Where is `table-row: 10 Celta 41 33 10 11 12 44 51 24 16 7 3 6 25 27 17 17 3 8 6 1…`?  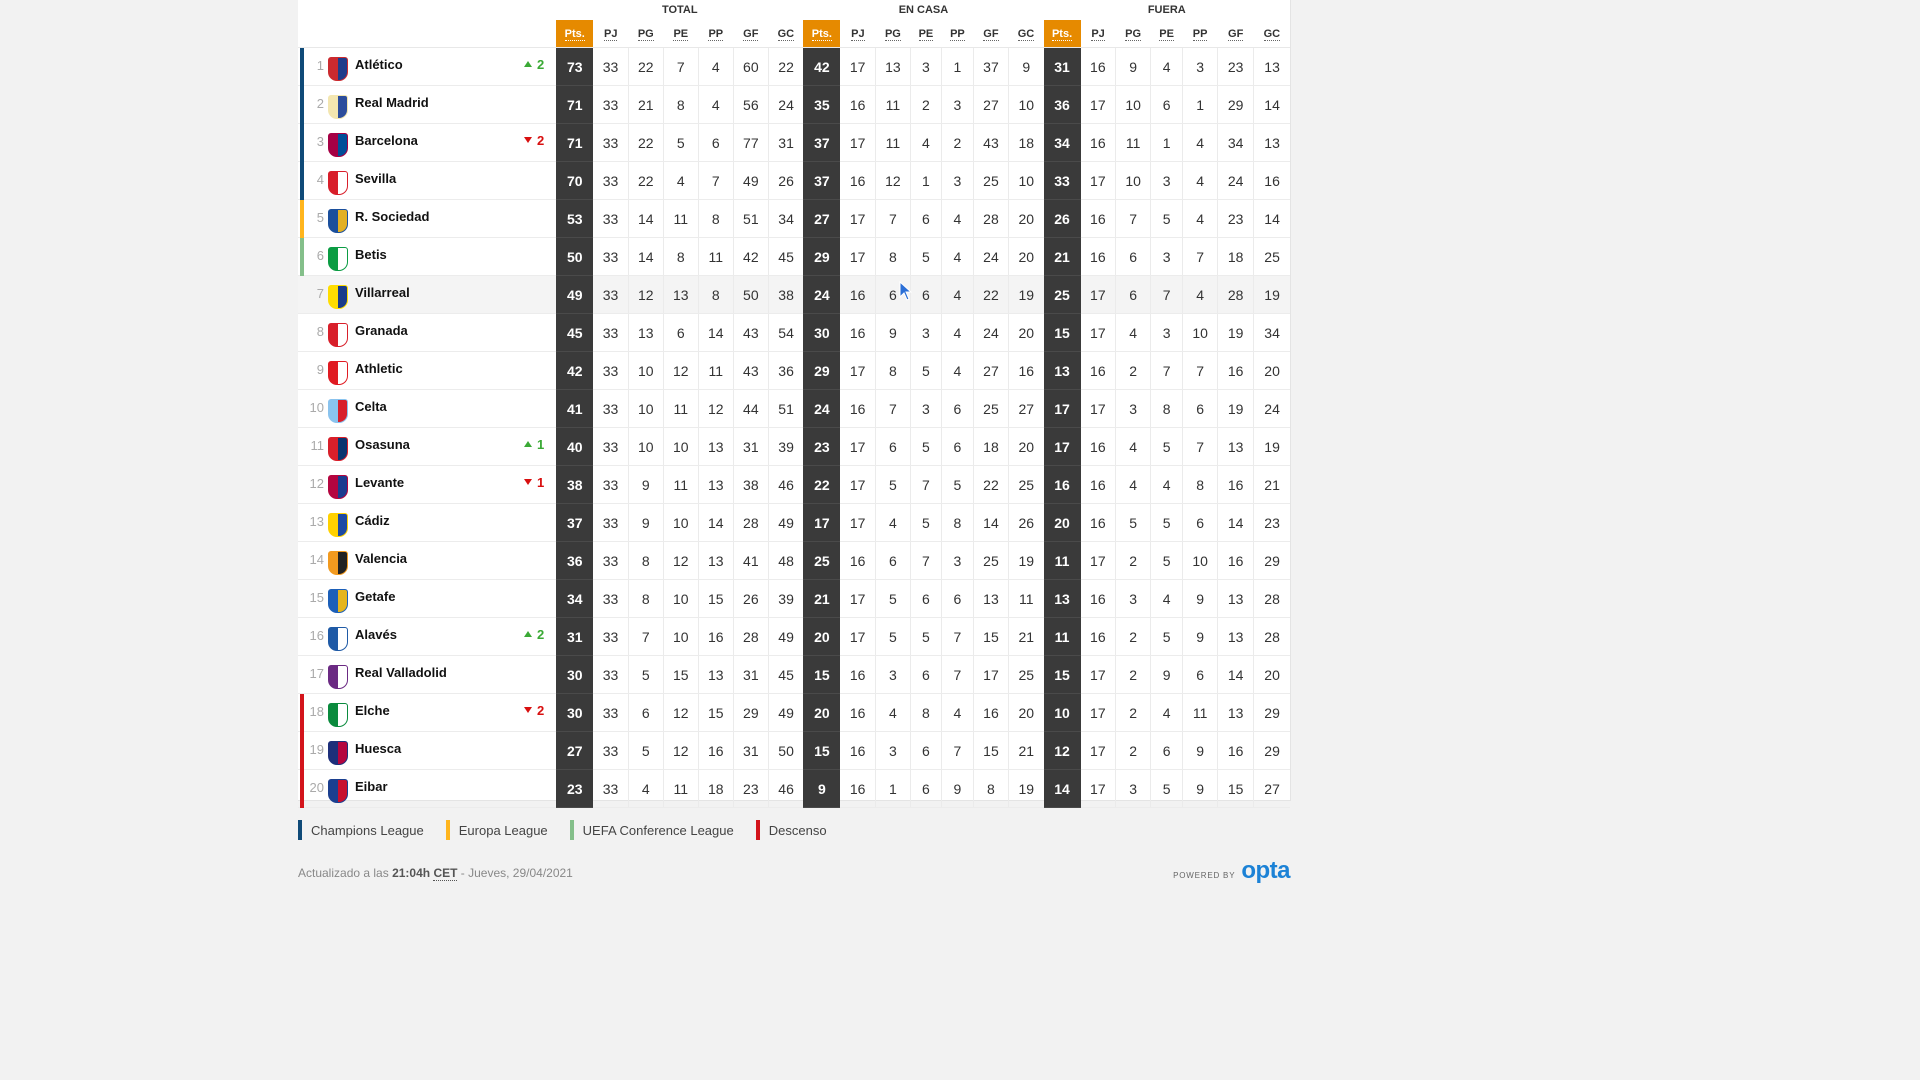 table-row: 10 Celta 41 33 10 11 12 44 51 24 16 7 3 6 25 27 17 17 3 8 6 1… is located at coordinates (794, 408).